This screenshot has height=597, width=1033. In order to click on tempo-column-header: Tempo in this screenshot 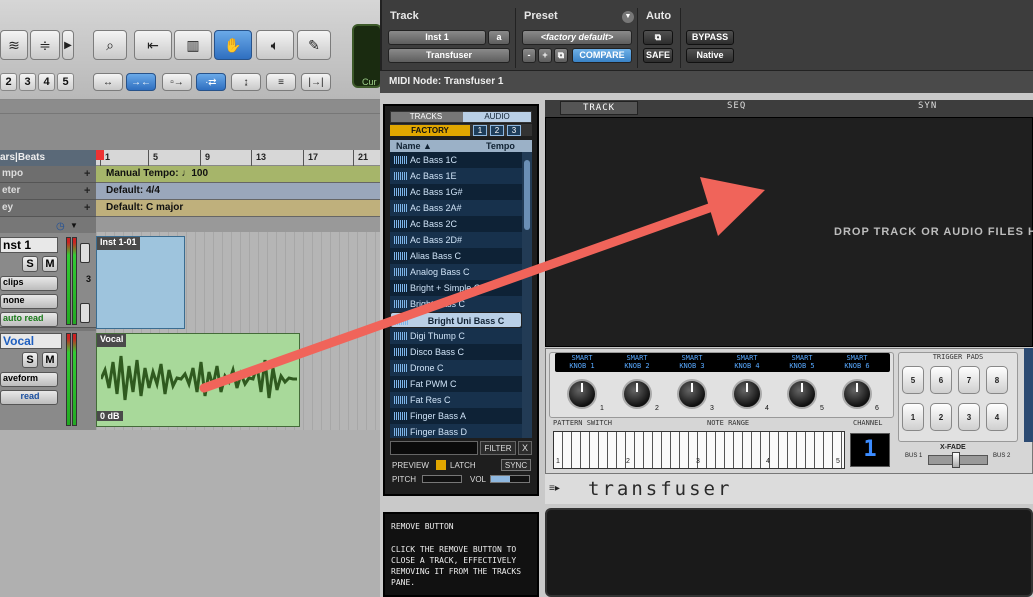, I will do `click(500, 146)`.